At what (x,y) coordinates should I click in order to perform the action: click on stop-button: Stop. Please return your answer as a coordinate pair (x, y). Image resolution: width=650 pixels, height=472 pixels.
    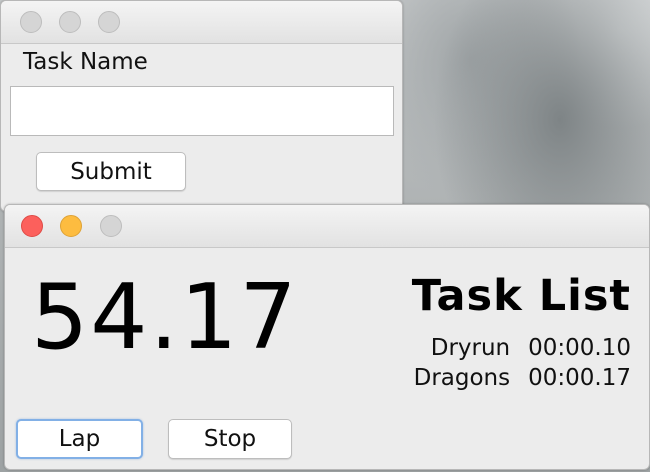
    Looking at the image, I should click on (230, 439).